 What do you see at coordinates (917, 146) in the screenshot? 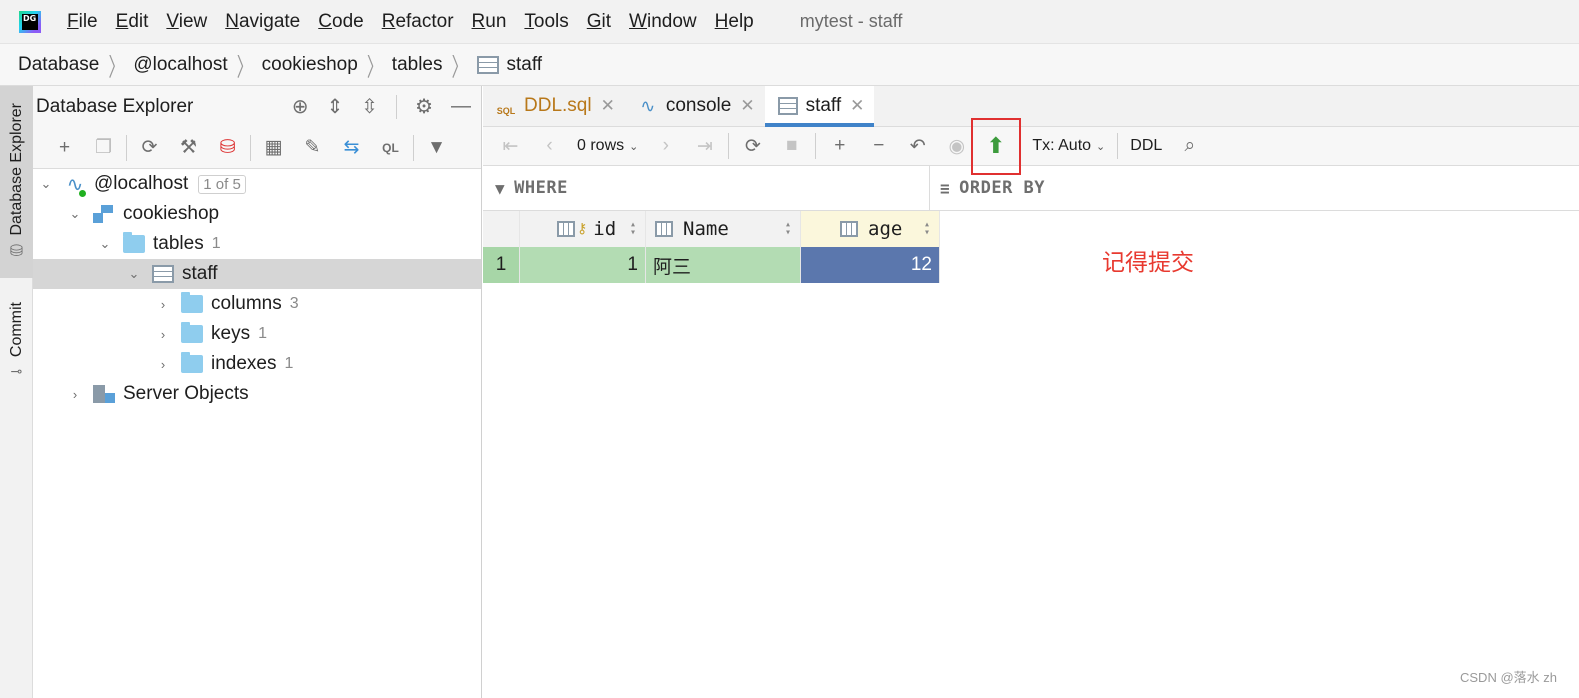
I see `revert-icon: ↶` at bounding box center [917, 146].